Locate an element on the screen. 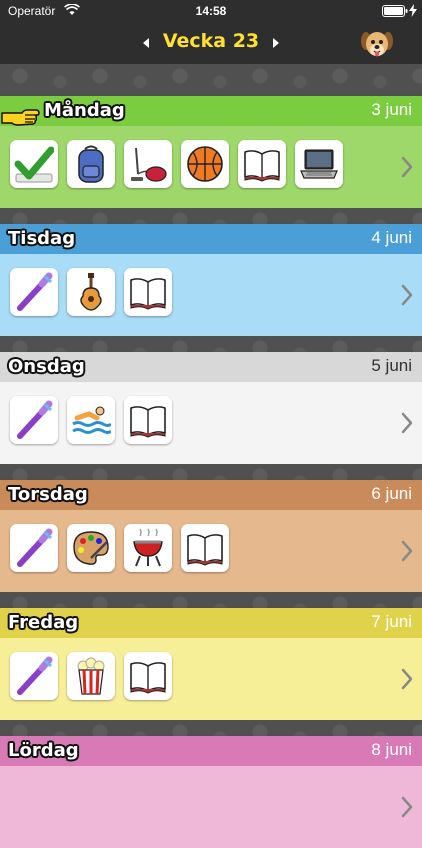 The image size is (422, 848). day-card-1: Tisdag 4 juni is located at coordinates (211, 280).